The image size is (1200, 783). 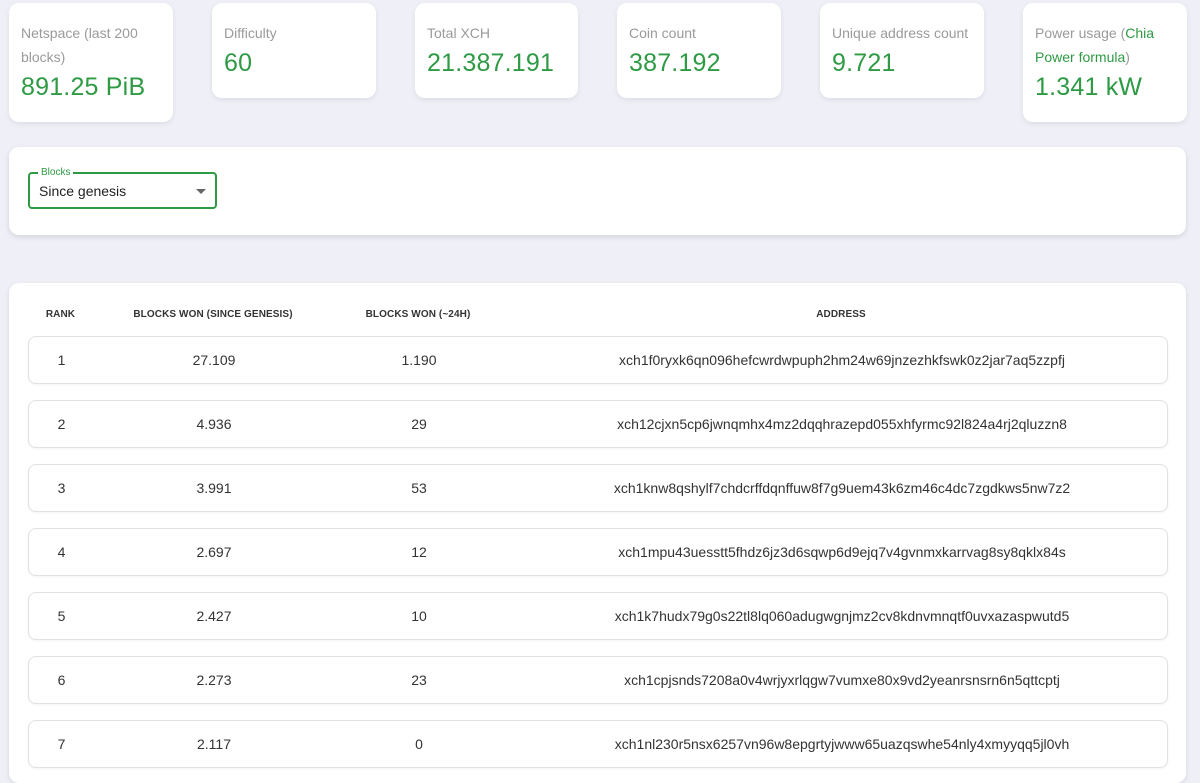 What do you see at coordinates (419, 744) in the screenshot?
I see `cell-blocks-won-24h: 0` at bounding box center [419, 744].